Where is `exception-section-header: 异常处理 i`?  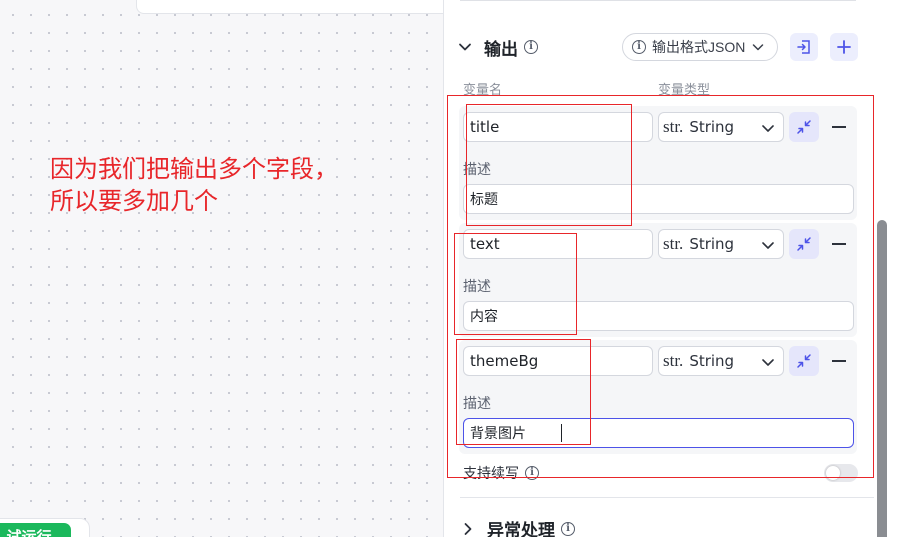 exception-section-header: 异常处理 i is located at coordinates (518, 526).